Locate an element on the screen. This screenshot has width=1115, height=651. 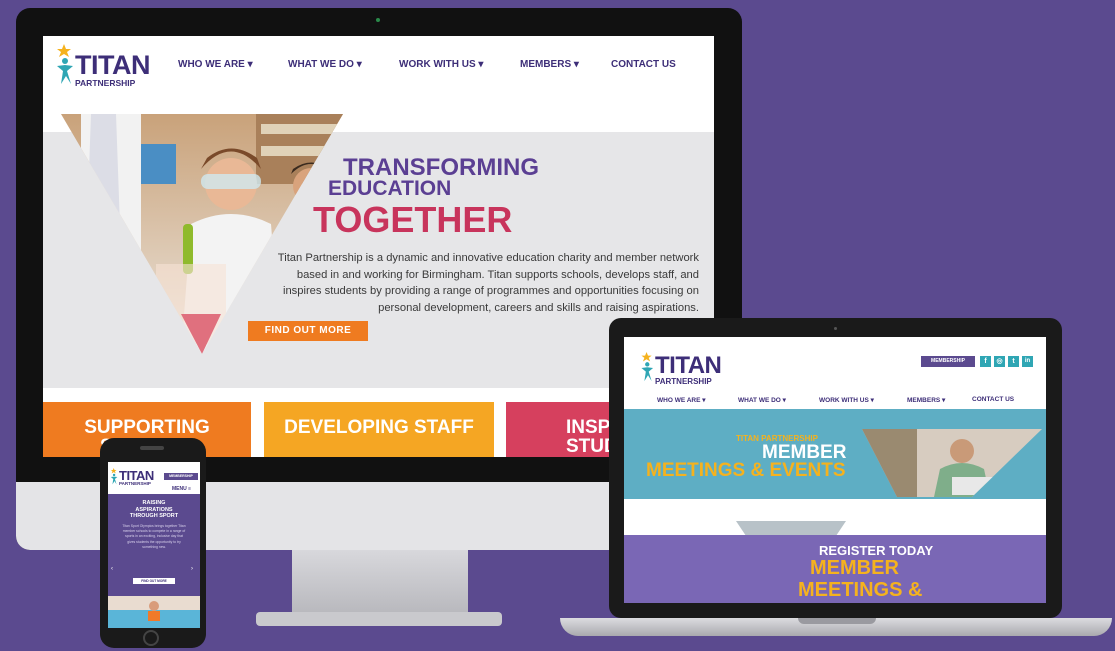
hero-photo is located at coordinates (202, 234).